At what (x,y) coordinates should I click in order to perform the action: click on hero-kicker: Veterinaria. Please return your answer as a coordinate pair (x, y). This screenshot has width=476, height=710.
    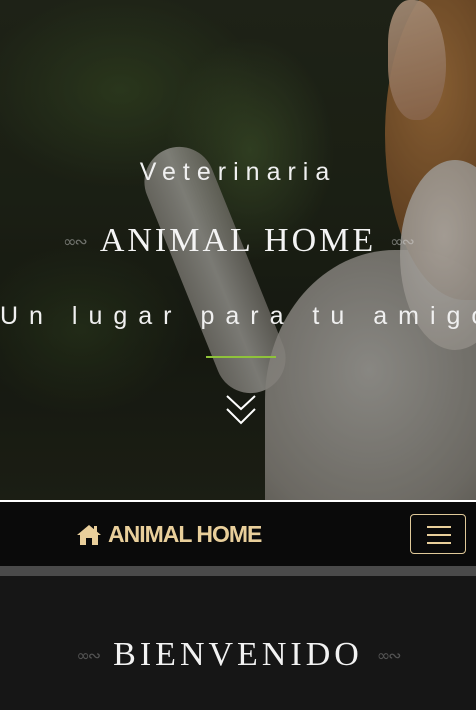
    Looking at the image, I should click on (238, 172).